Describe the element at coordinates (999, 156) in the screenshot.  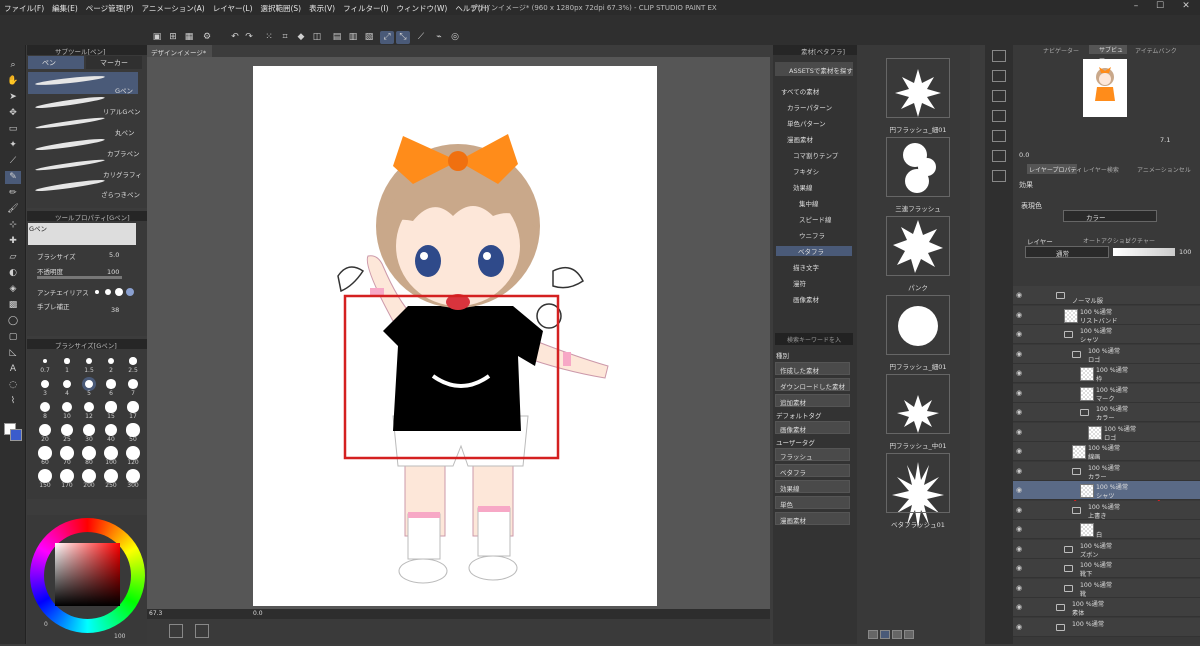
I see `animation-icon` at that location.